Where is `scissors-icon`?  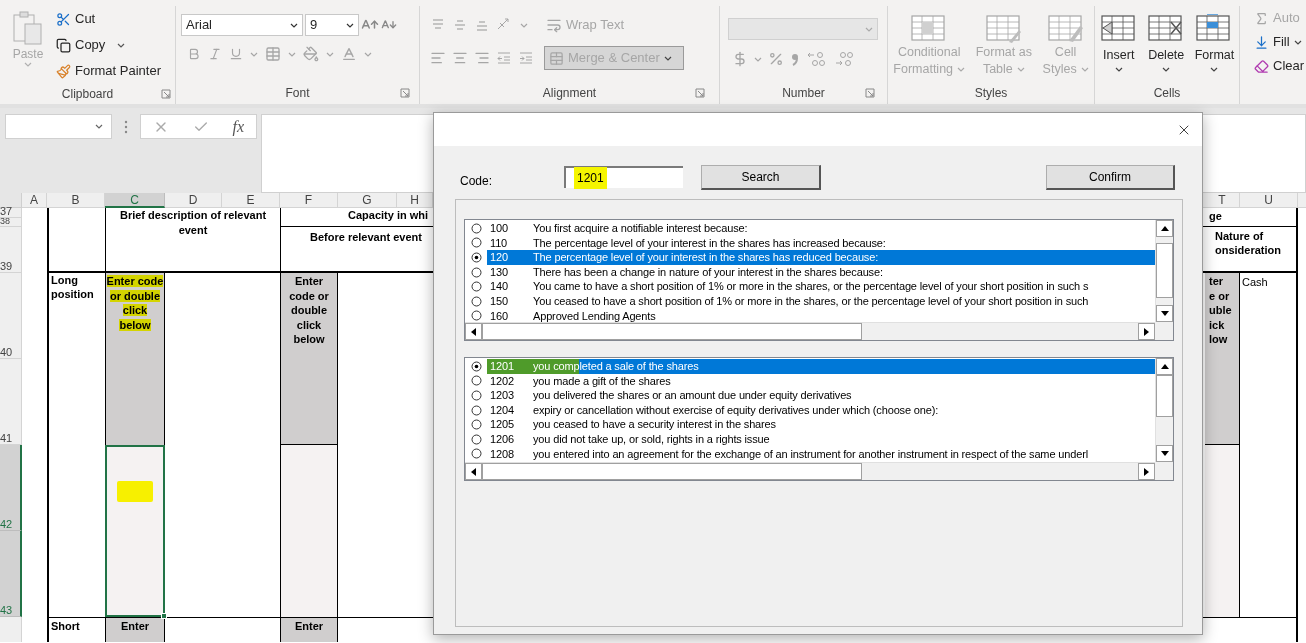 scissors-icon is located at coordinates (63, 19).